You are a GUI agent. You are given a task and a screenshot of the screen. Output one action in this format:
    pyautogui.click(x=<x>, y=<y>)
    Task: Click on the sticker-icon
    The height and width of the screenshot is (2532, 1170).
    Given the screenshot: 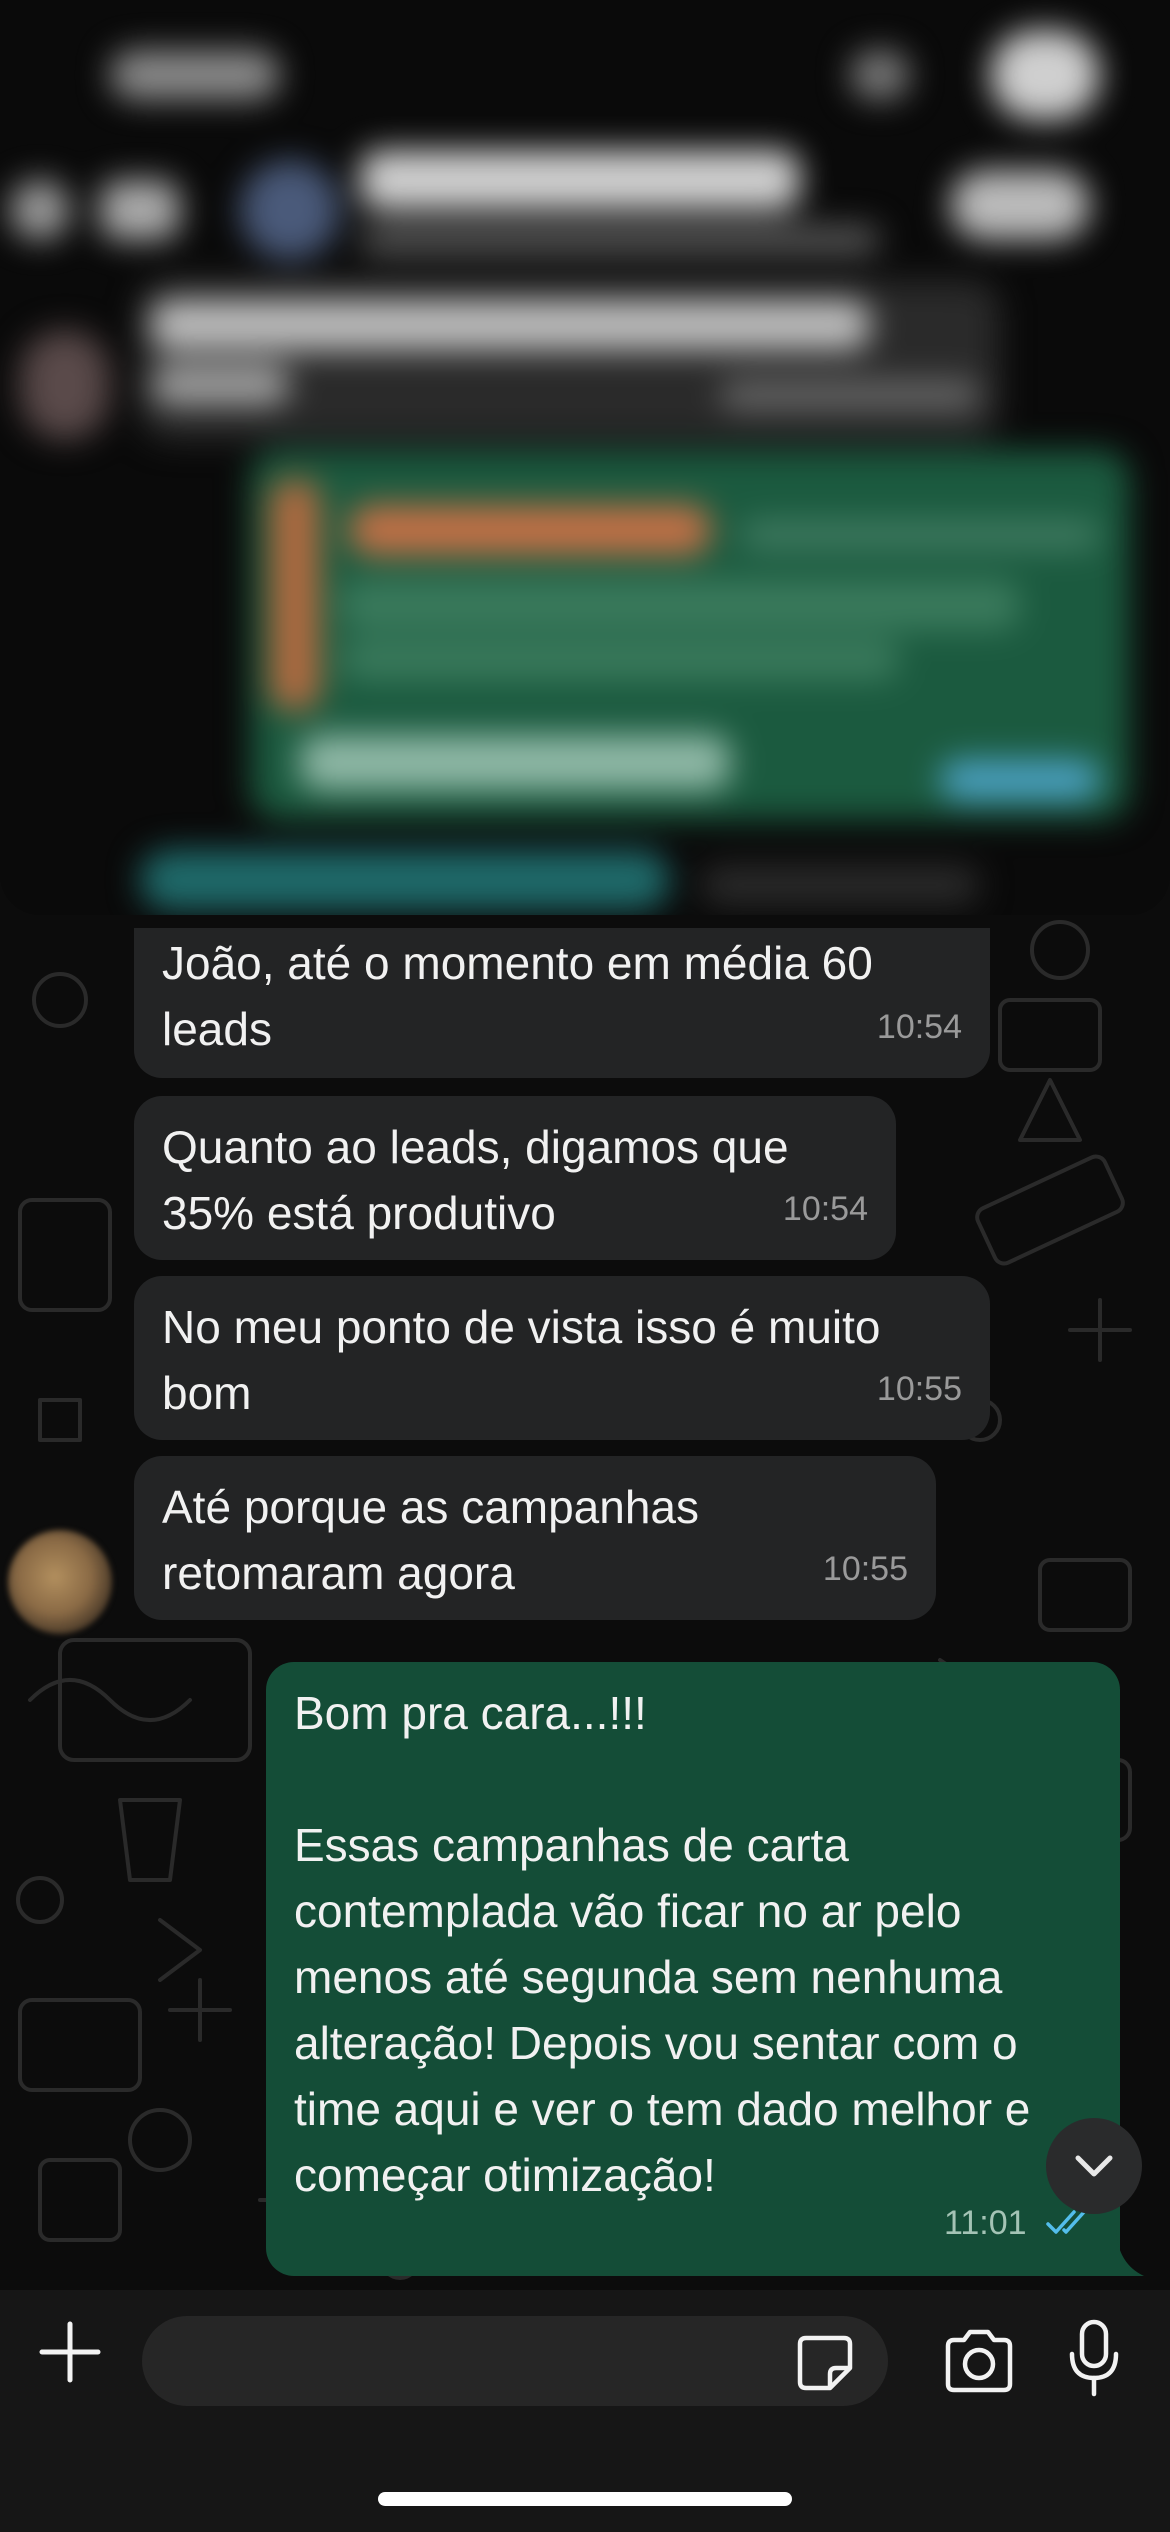 What is the action you would take?
    pyautogui.click(x=825, y=2363)
    